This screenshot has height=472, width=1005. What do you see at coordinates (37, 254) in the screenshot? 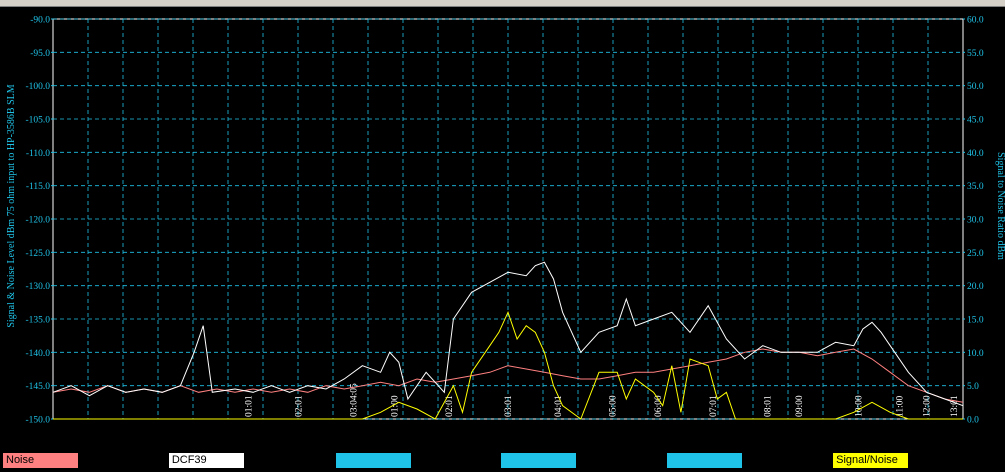
I see `left-tick-label: -125.0` at bounding box center [37, 254].